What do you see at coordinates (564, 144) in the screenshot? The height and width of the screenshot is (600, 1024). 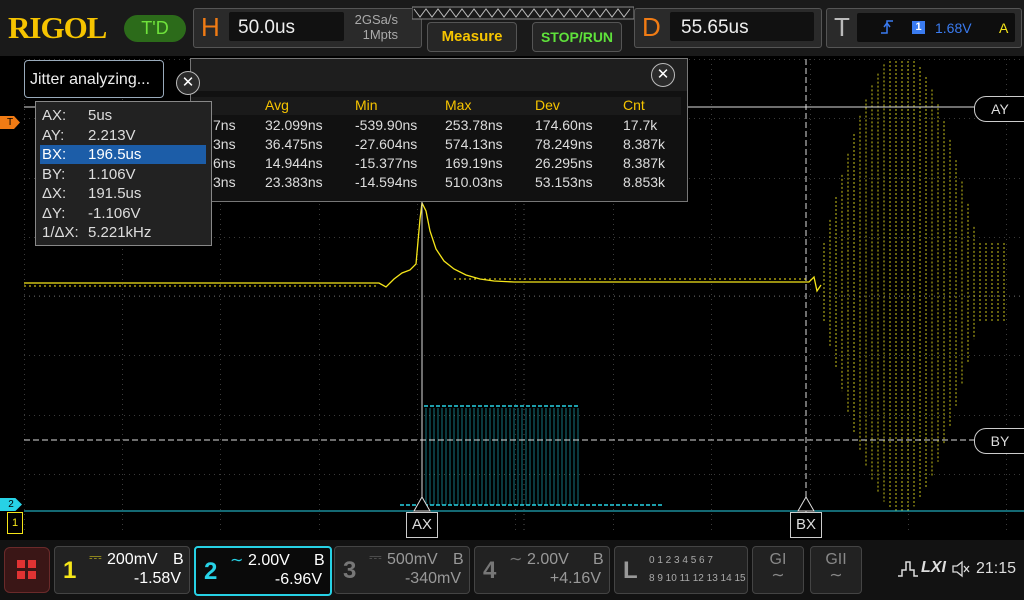 I see `jitter-cell-dev: 78.249ns` at bounding box center [564, 144].